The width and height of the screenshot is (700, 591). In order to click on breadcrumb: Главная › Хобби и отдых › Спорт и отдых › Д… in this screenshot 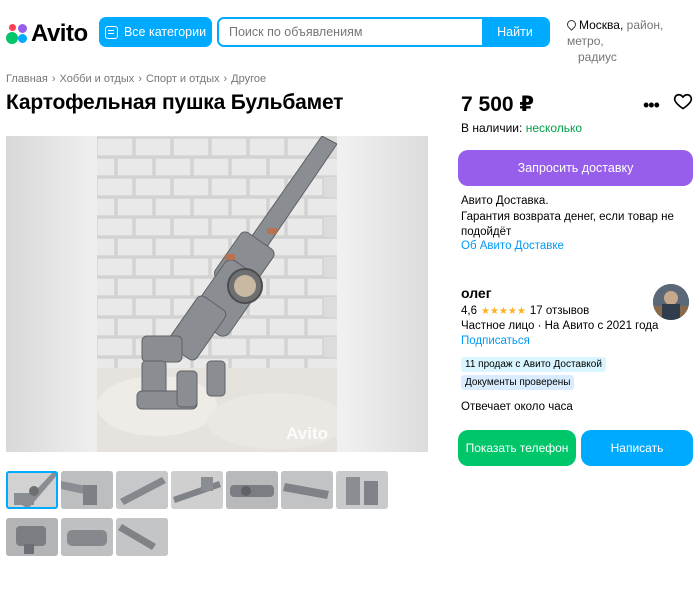, I will do `click(136, 79)`.